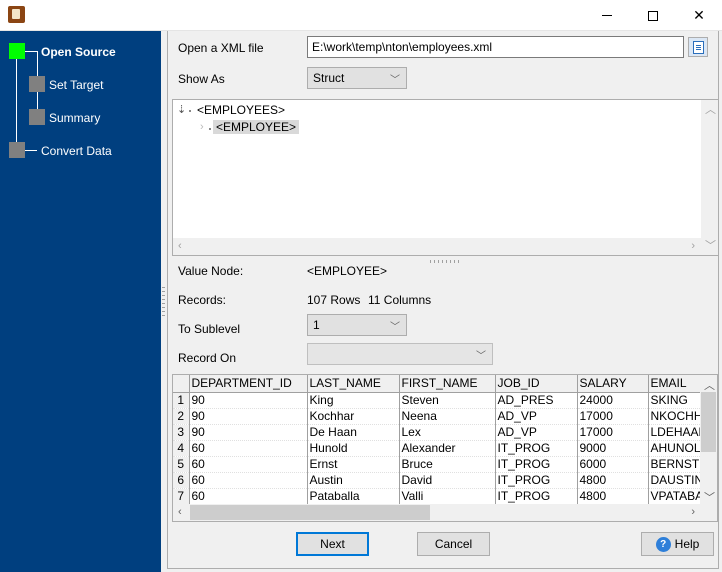  What do you see at coordinates (447, 464) in the screenshot?
I see `table-cell: Bruce` at bounding box center [447, 464].